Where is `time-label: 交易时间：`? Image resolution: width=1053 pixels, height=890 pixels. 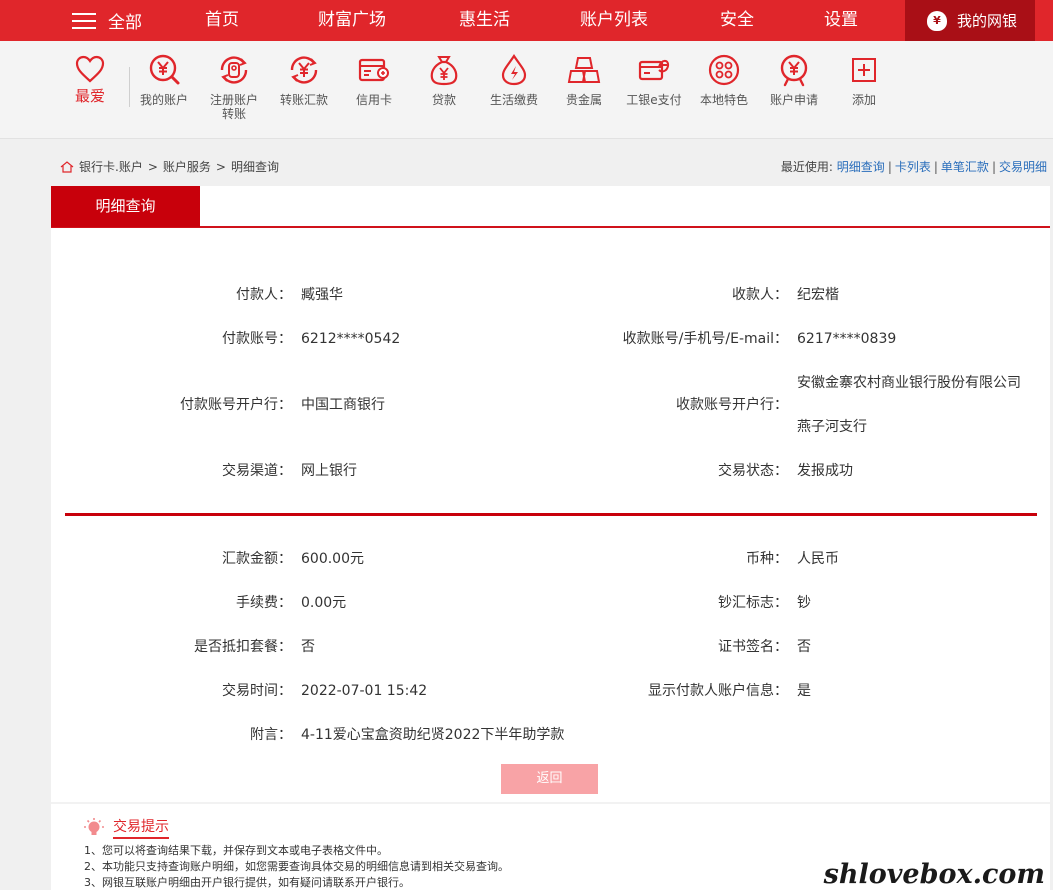 time-label: 交易时间： is located at coordinates (257, 691).